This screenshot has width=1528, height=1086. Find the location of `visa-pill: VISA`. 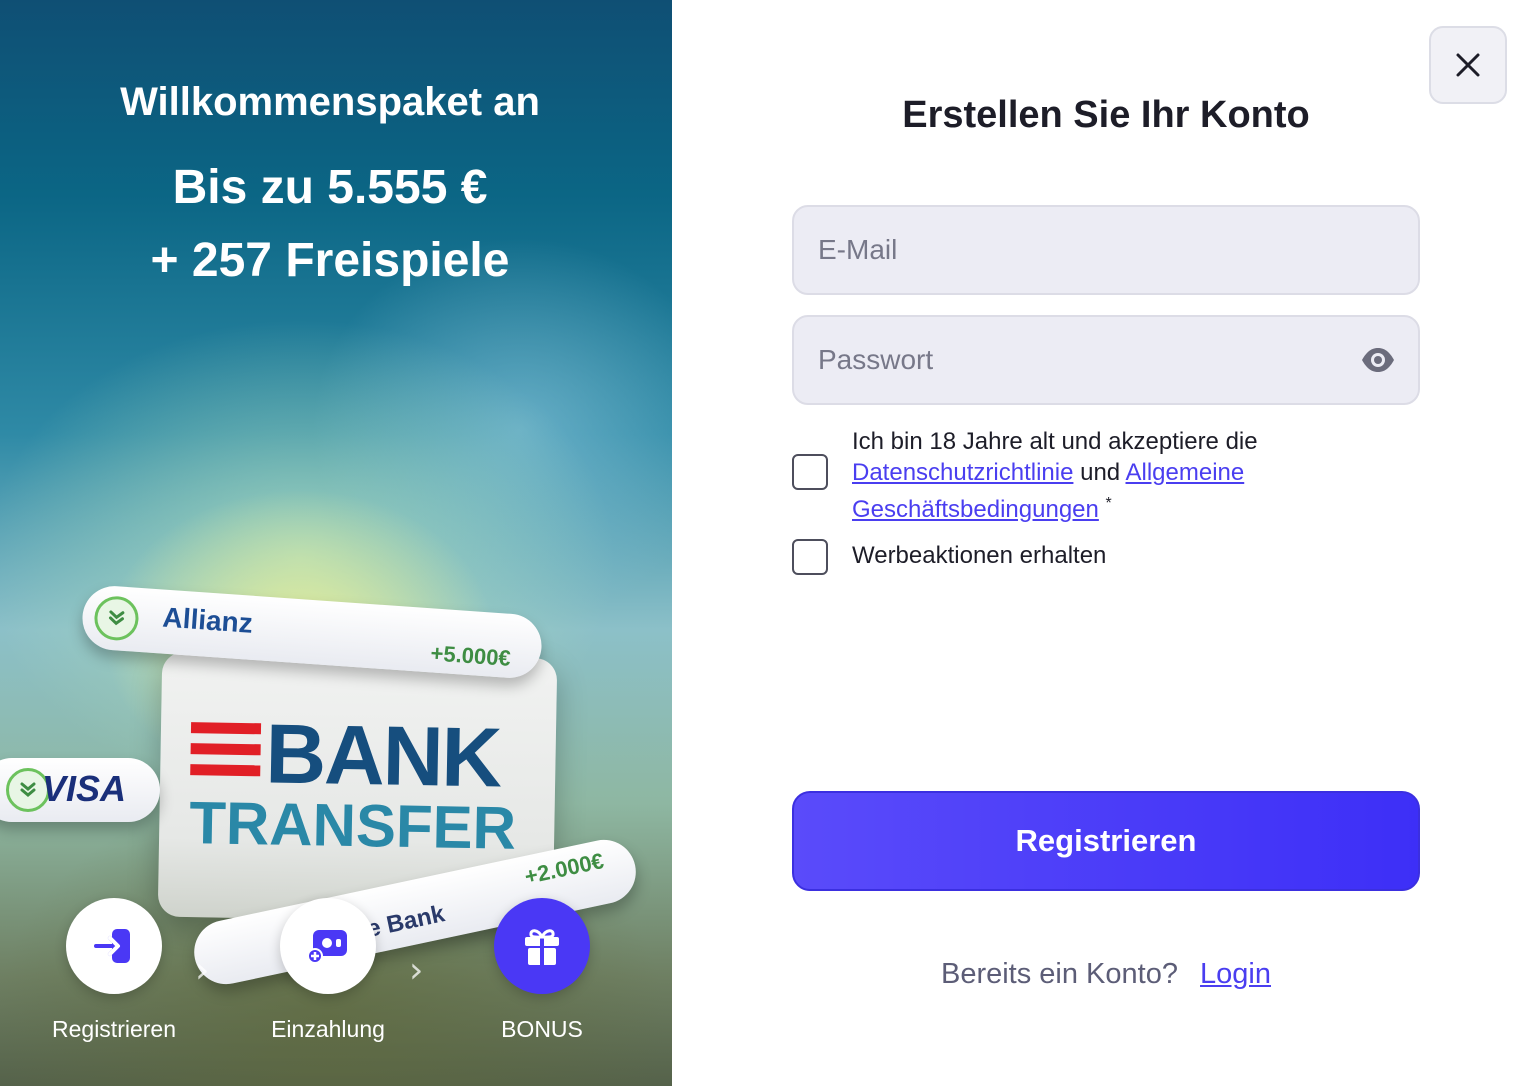

visa-pill: VISA is located at coordinates (80, 790).